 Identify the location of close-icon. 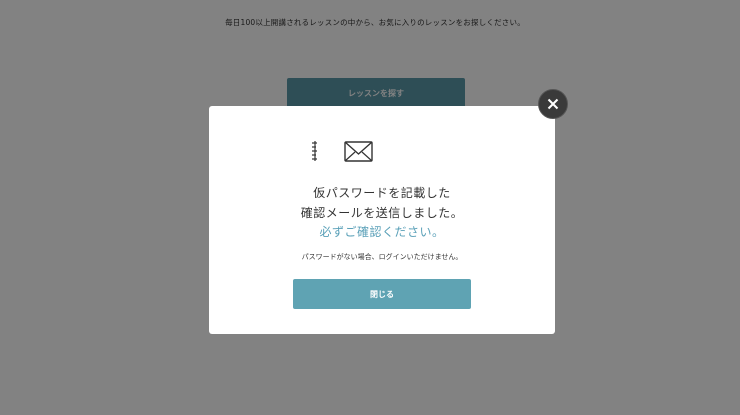
(553, 104).